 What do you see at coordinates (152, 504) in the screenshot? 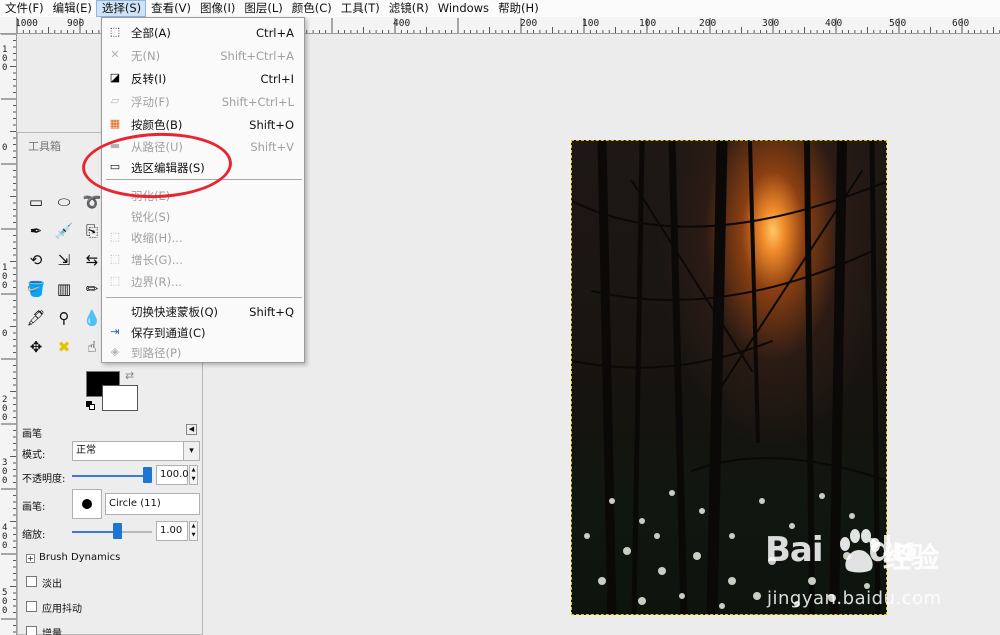
I see `brush-name-field: Circle (11)` at bounding box center [152, 504].